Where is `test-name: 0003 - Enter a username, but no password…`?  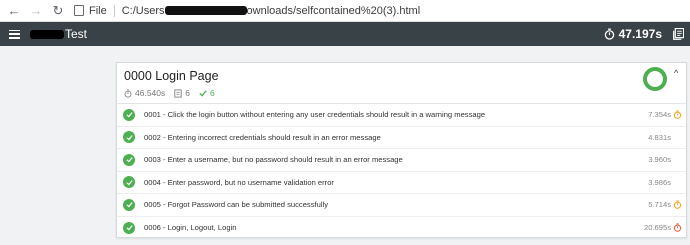 test-name: 0003 - Enter a username, but no password… is located at coordinates (273, 160).